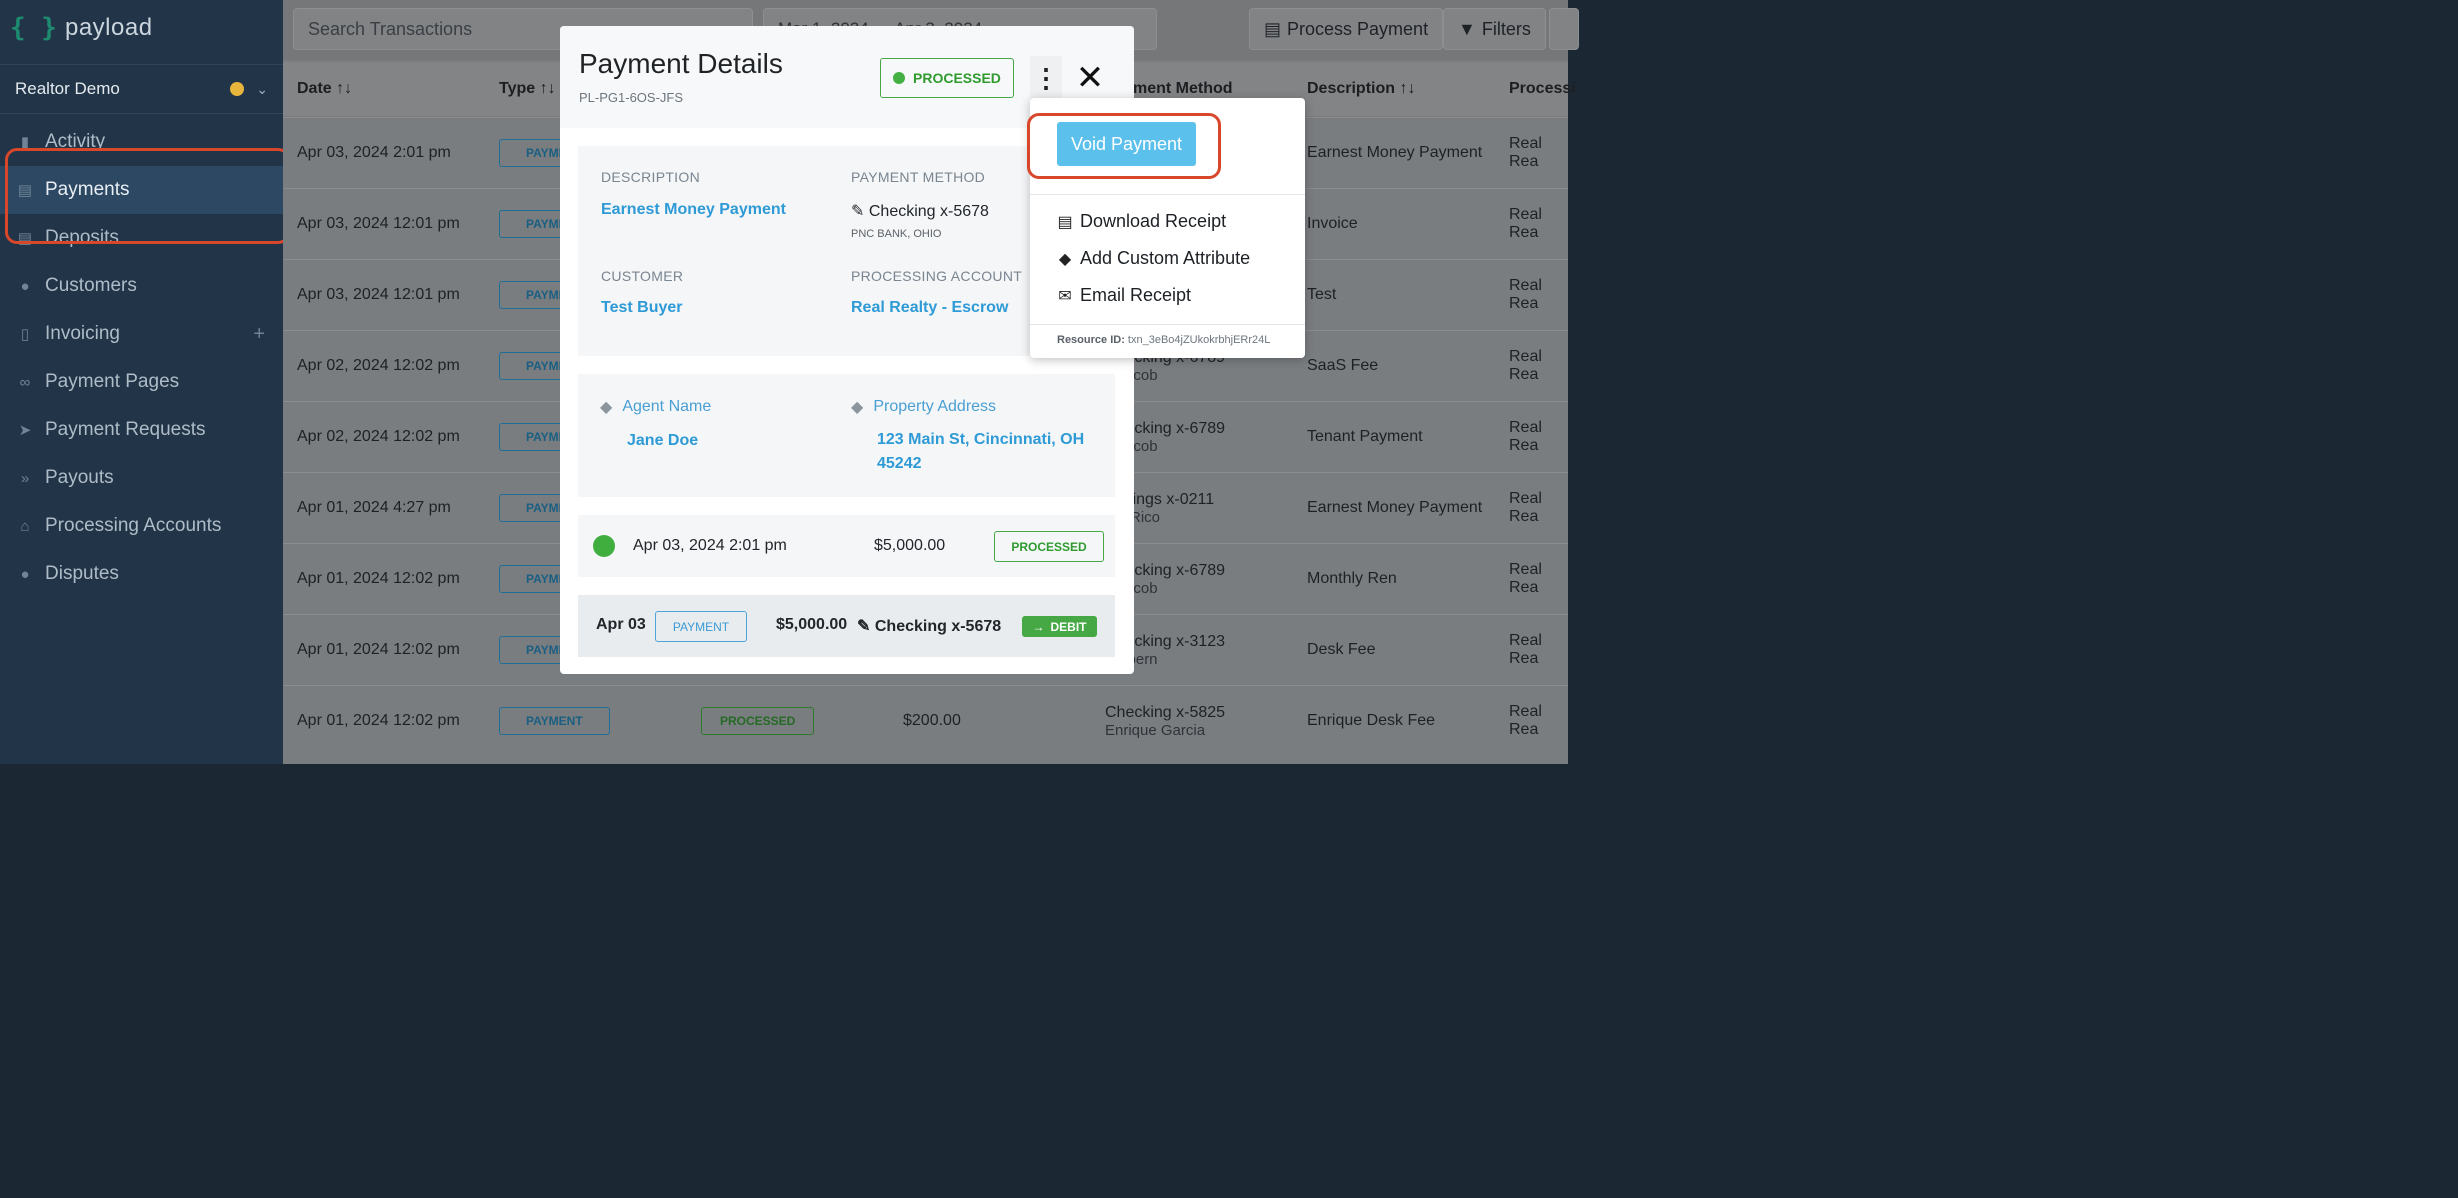 This screenshot has height=1198, width=2458. What do you see at coordinates (899, 463) in the screenshot?
I see `property-address-line2: 45242` at bounding box center [899, 463].